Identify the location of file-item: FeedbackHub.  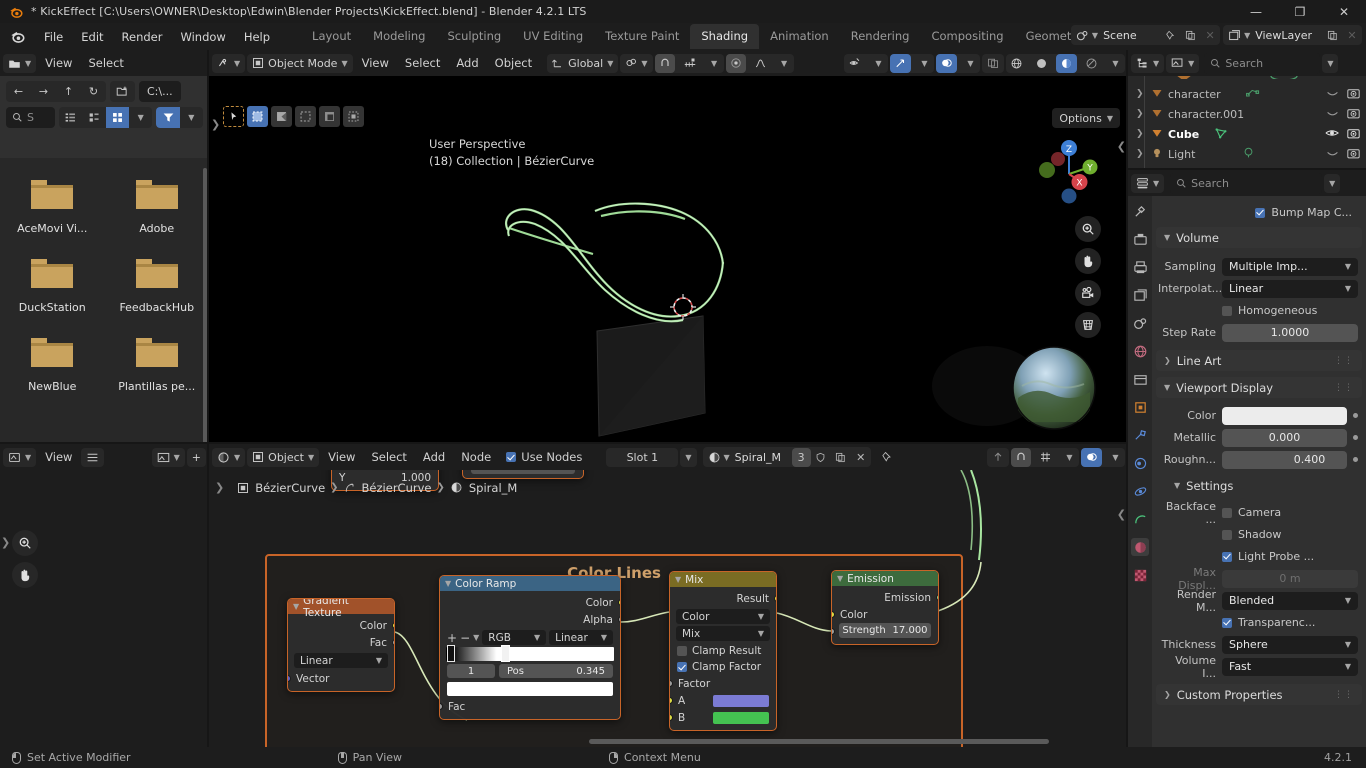
(157, 284).